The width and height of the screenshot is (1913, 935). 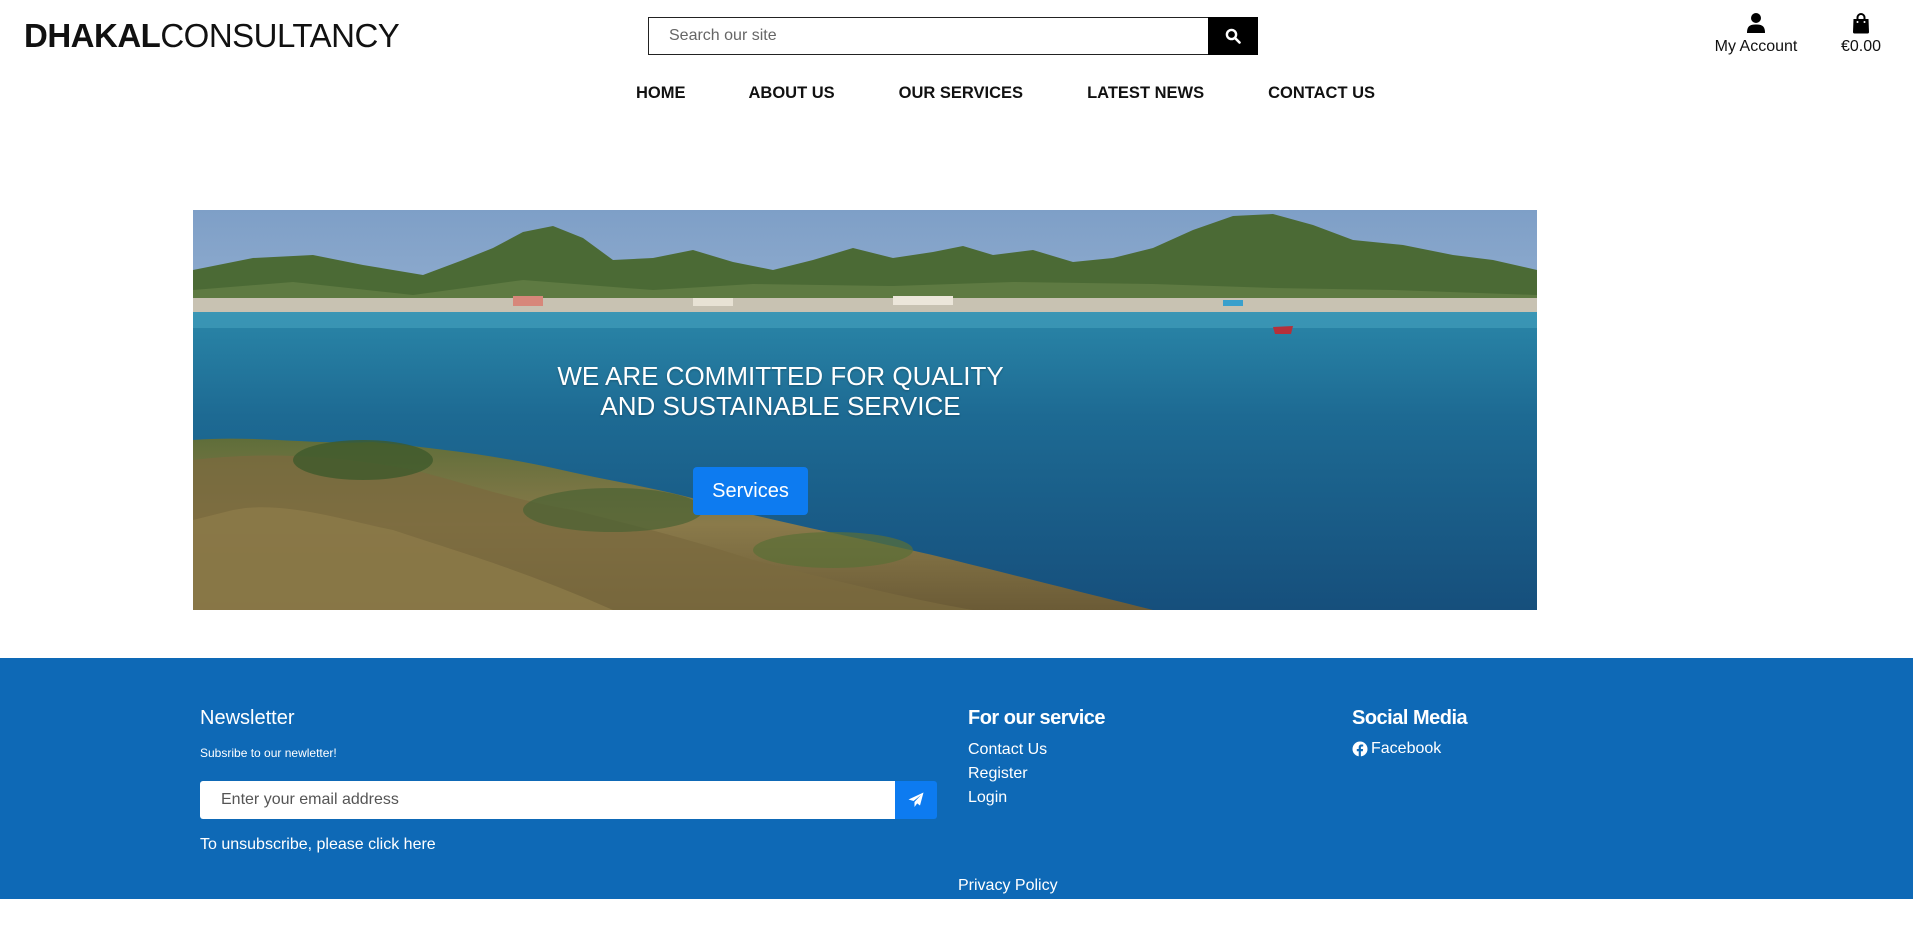 I want to click on footer-login-link: Login, so click(x=1007, y=798).